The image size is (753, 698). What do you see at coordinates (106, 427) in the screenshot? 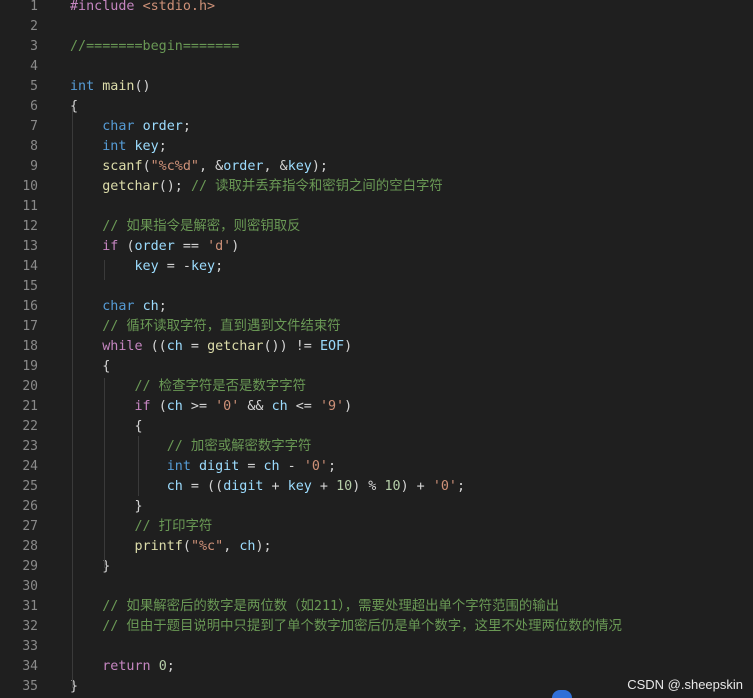
I see `code-text: {` at bounding box center [106, 427].